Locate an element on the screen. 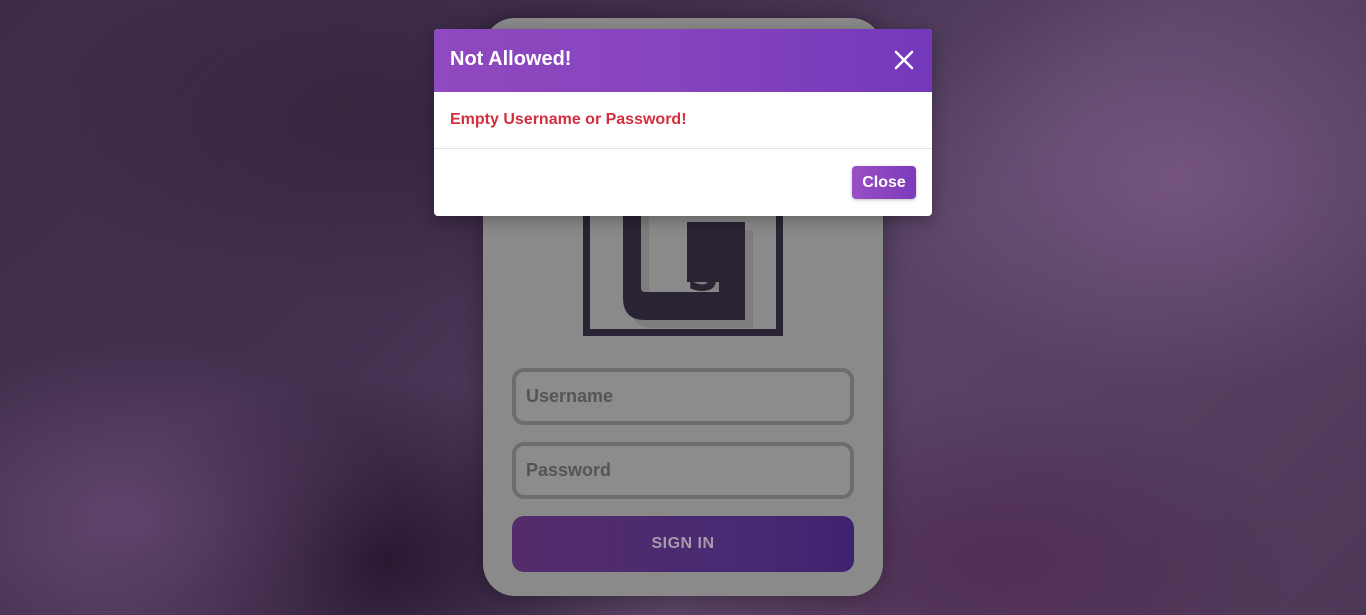 This screenshot has height=615, width=1366. modal-footer: Close is located at coordinates (683, 182).